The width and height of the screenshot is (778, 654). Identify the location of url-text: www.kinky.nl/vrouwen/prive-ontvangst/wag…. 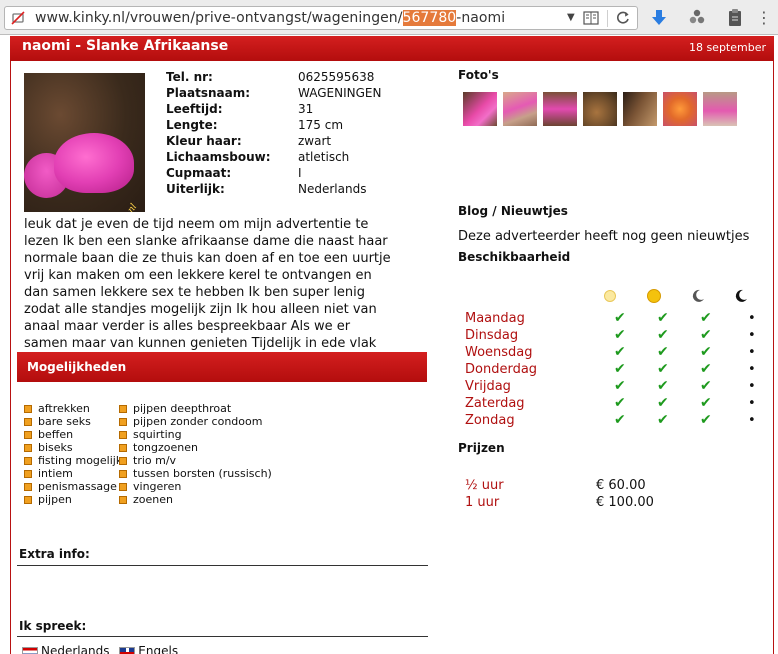
(270, 18).